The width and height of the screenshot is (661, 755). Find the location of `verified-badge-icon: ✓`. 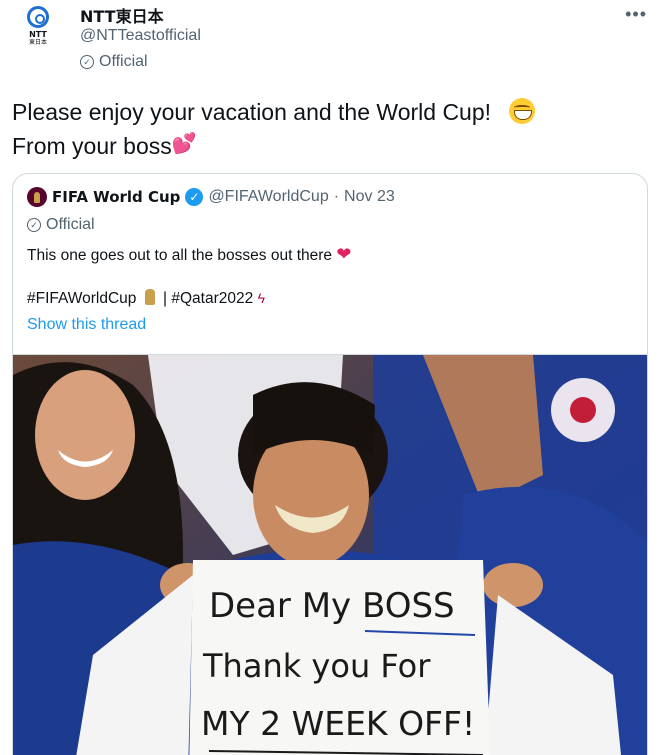

verified-badge-icon: ✓ is located at coordinates (194, 197).